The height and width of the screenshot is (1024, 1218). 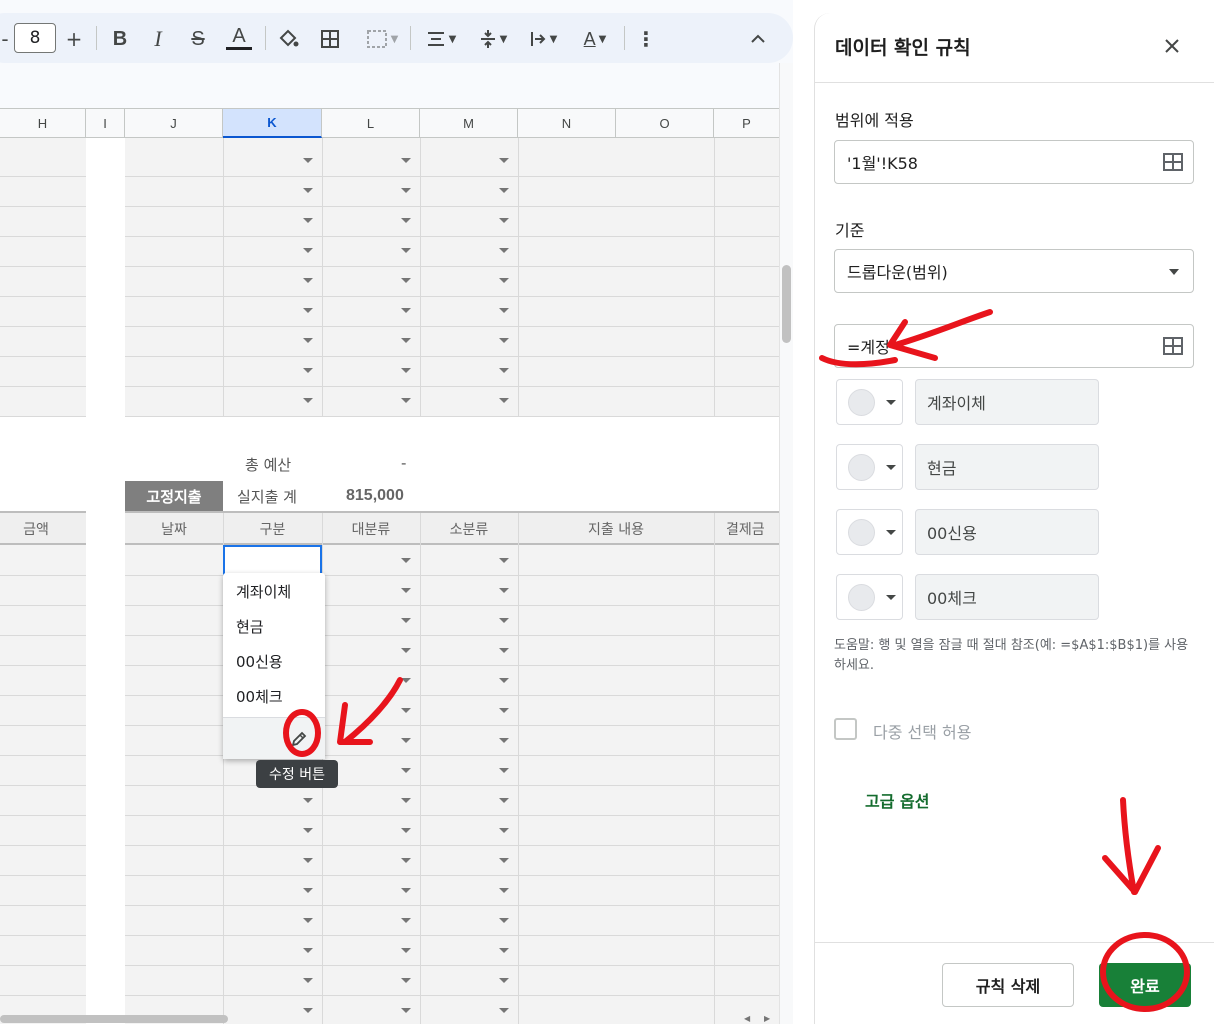 I want to click on scroll-right-icon: ▶, so click(x=767, y=1018).